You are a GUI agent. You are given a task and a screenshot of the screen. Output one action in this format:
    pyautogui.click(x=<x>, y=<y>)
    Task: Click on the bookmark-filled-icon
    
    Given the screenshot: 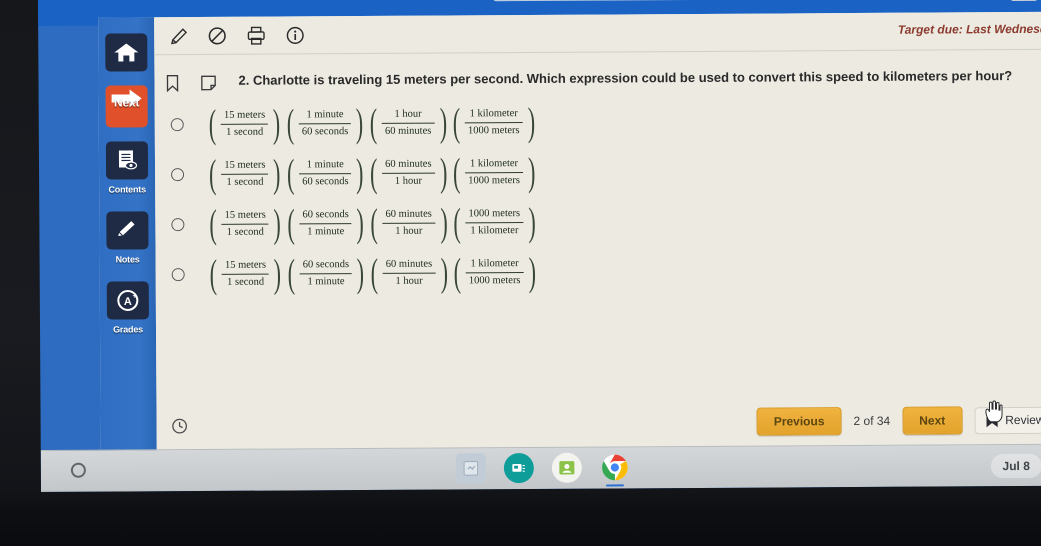 What is the action you would take?
    pyautogui.click(x=992, y=420)
    